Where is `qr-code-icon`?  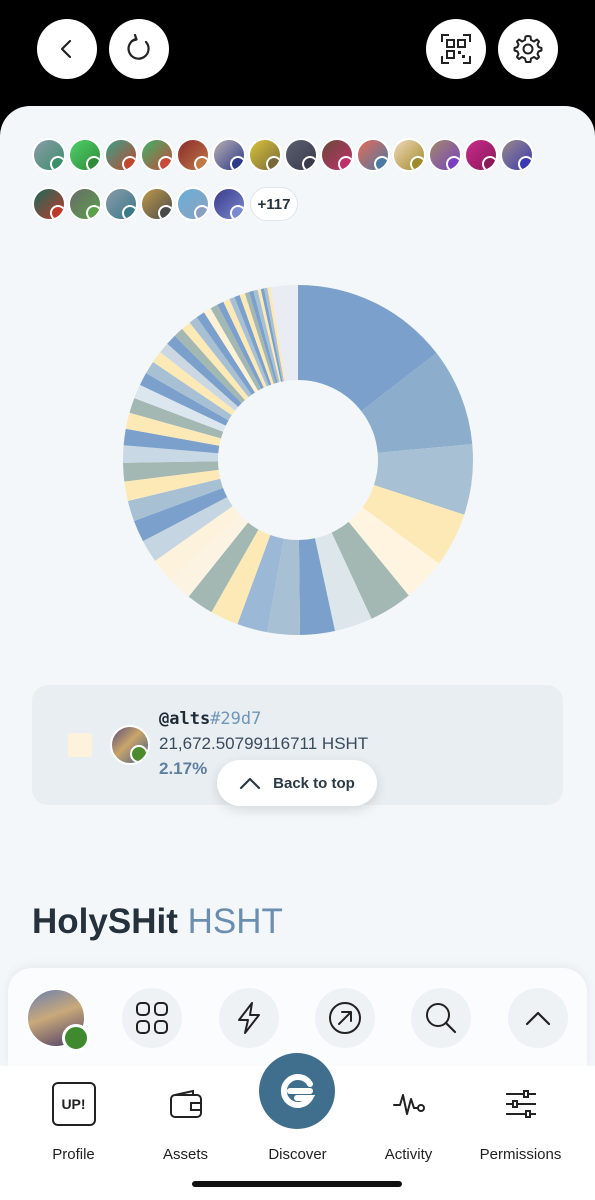
qr-code-icon is located at coordinates (456, 49).